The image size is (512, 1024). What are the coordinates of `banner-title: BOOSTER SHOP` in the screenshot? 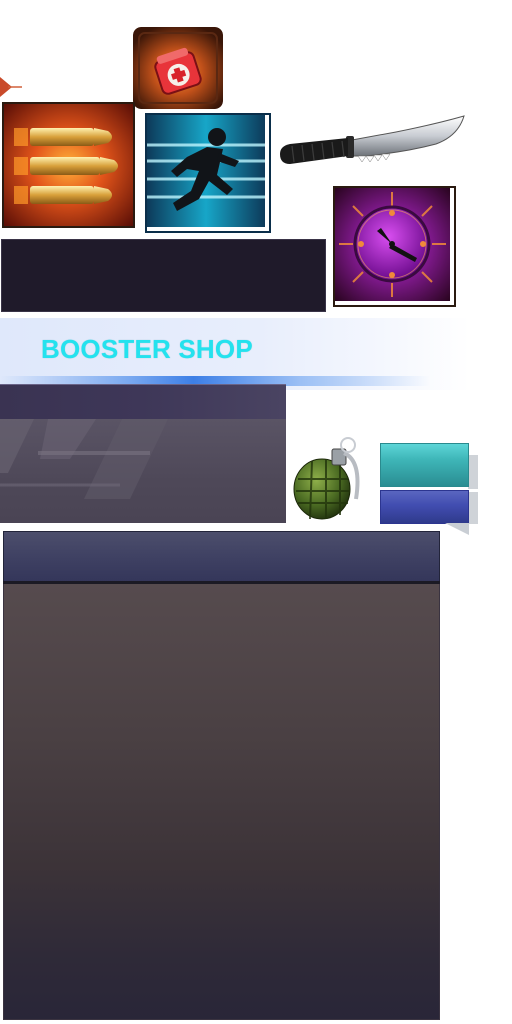 It's located at (147, 349).